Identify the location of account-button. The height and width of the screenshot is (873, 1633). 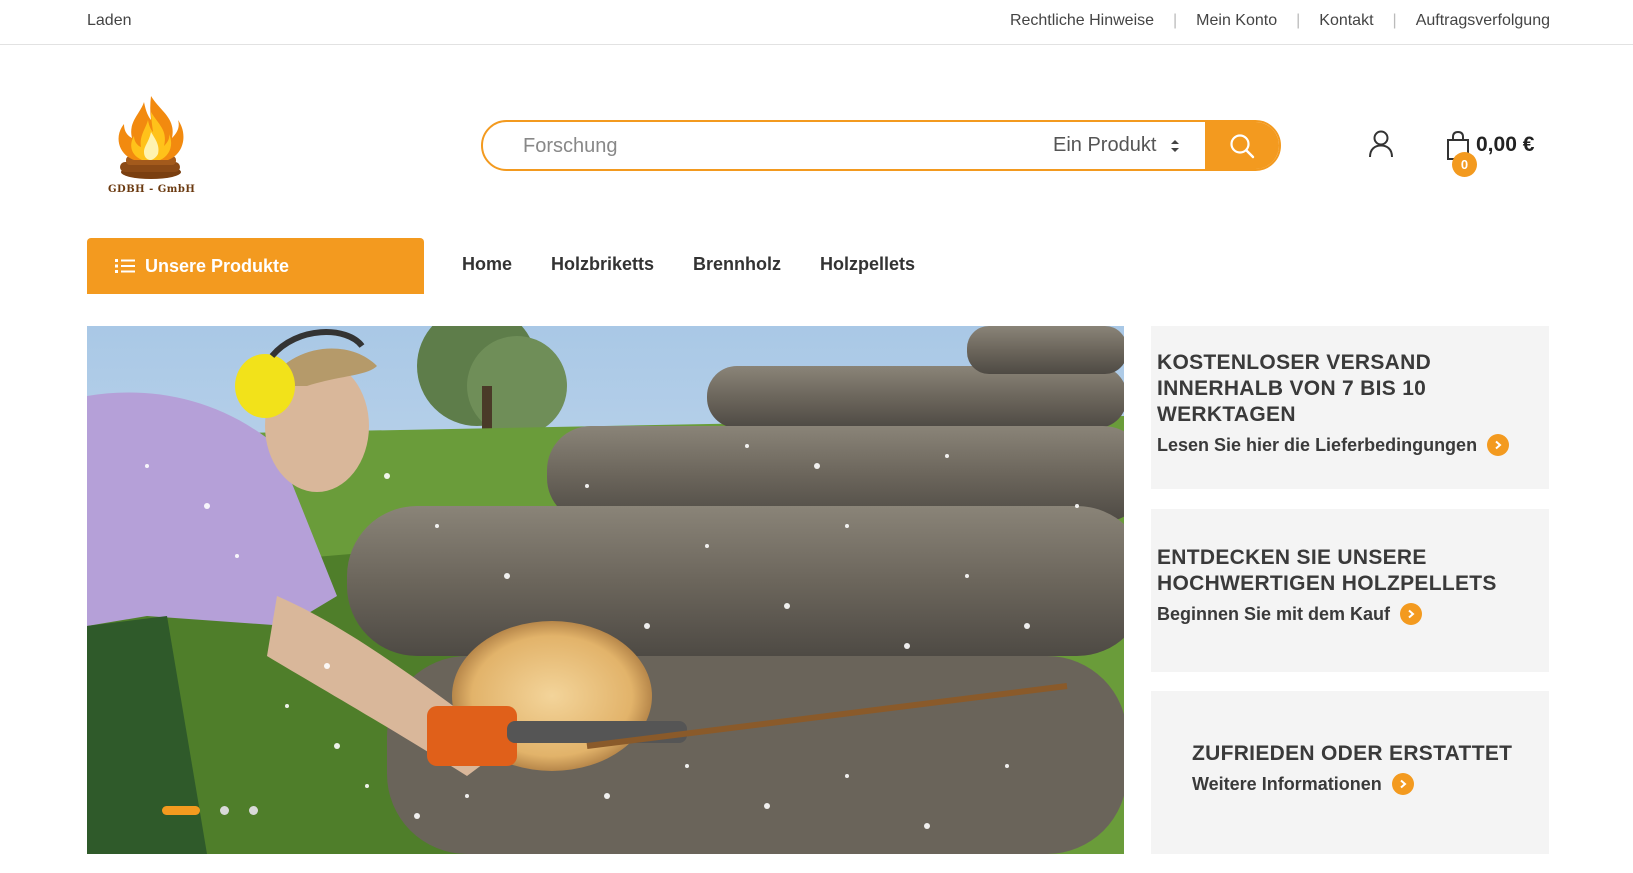
(1381, 144).